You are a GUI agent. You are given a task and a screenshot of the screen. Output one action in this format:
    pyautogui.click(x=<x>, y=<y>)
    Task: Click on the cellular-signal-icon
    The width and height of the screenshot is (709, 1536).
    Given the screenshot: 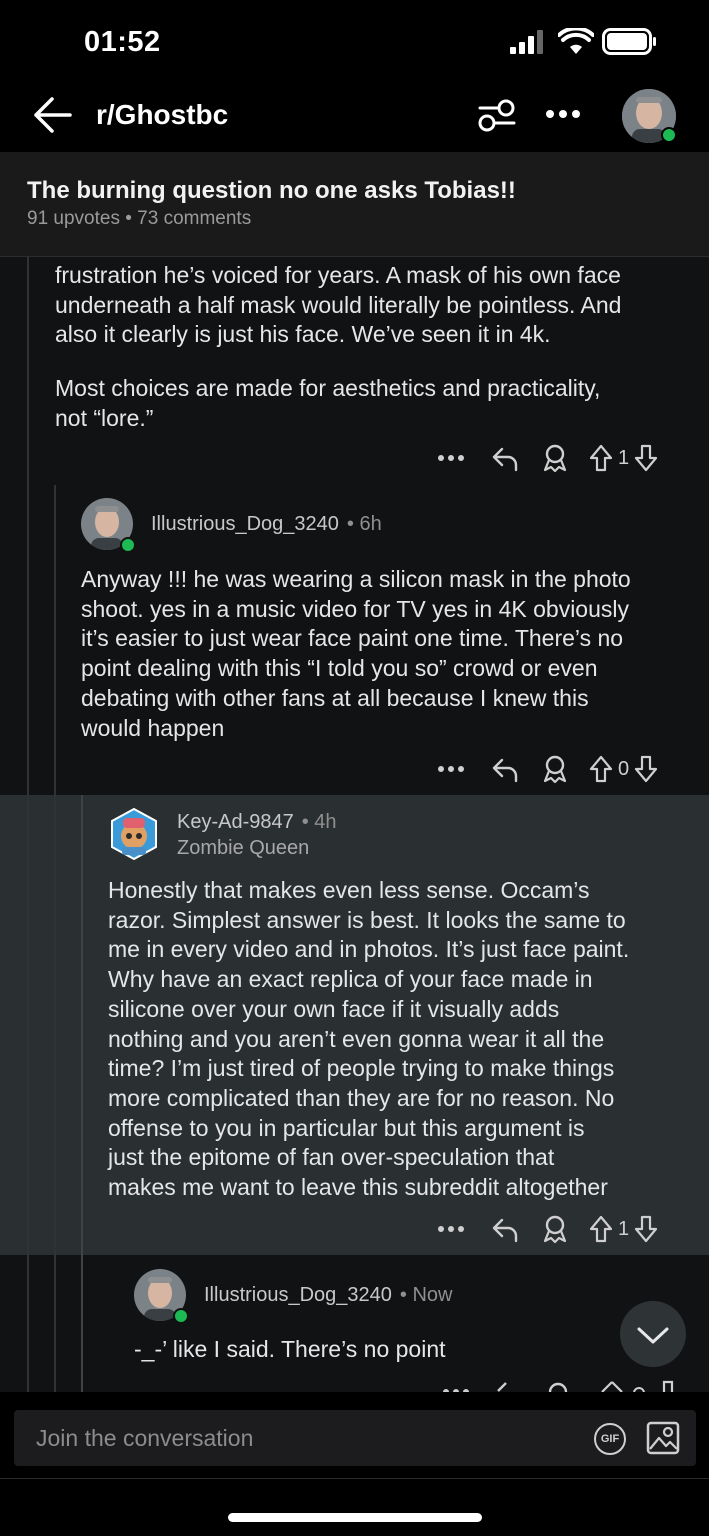 What is the action you would take?
    pyautogui.click(x=526, y=42)
    